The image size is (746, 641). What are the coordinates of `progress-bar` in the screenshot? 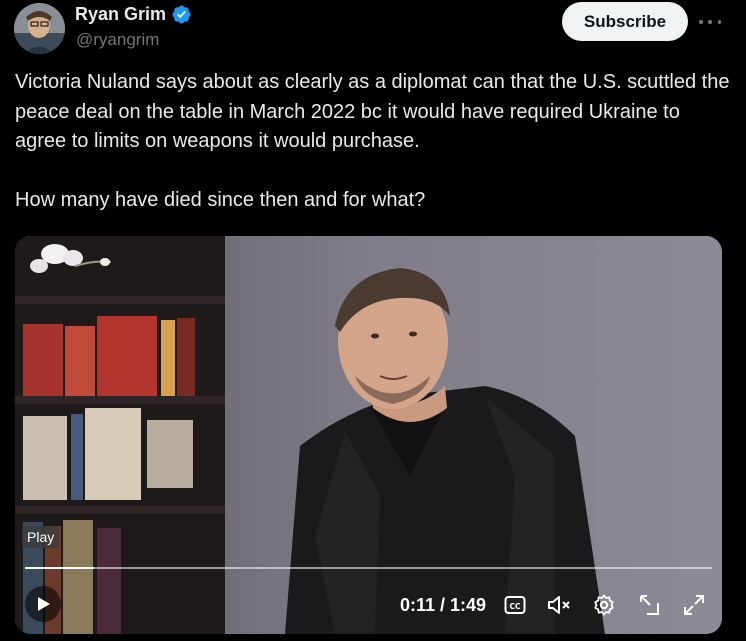 It's located at (368, 568).